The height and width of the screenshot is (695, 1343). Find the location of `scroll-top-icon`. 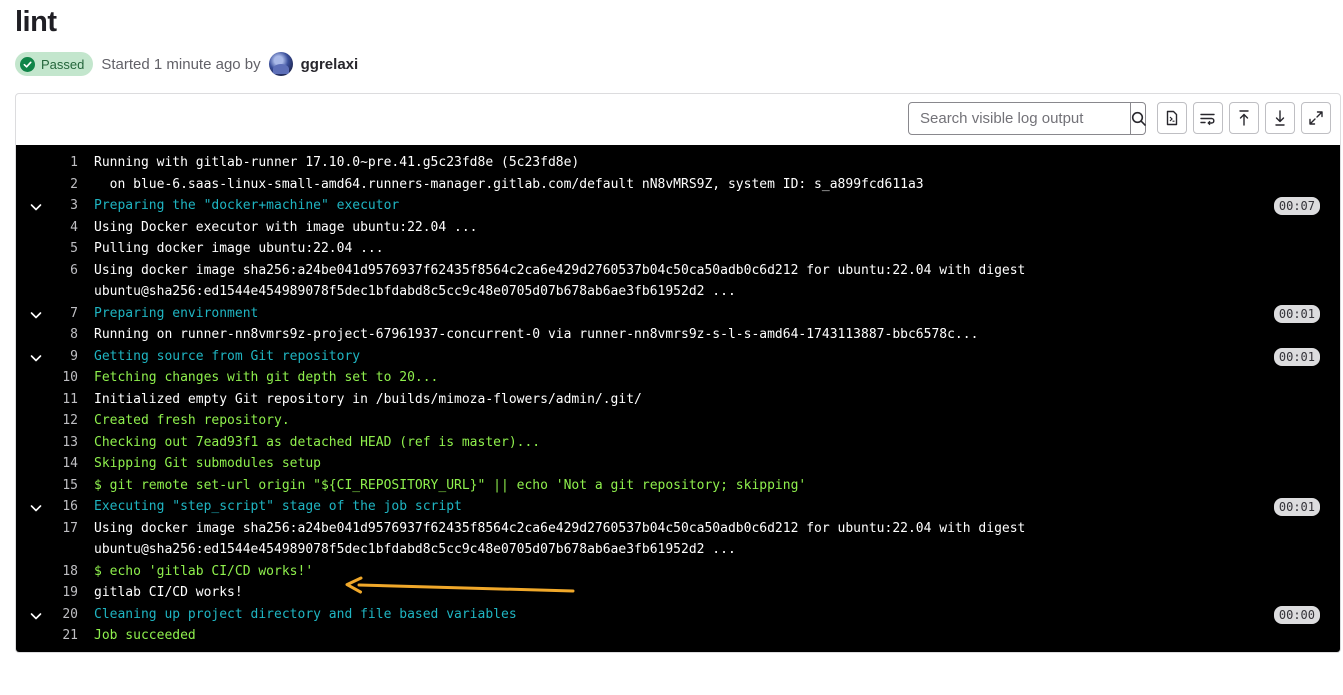

scroll-top-icon is located at coordinates (1244, 118).